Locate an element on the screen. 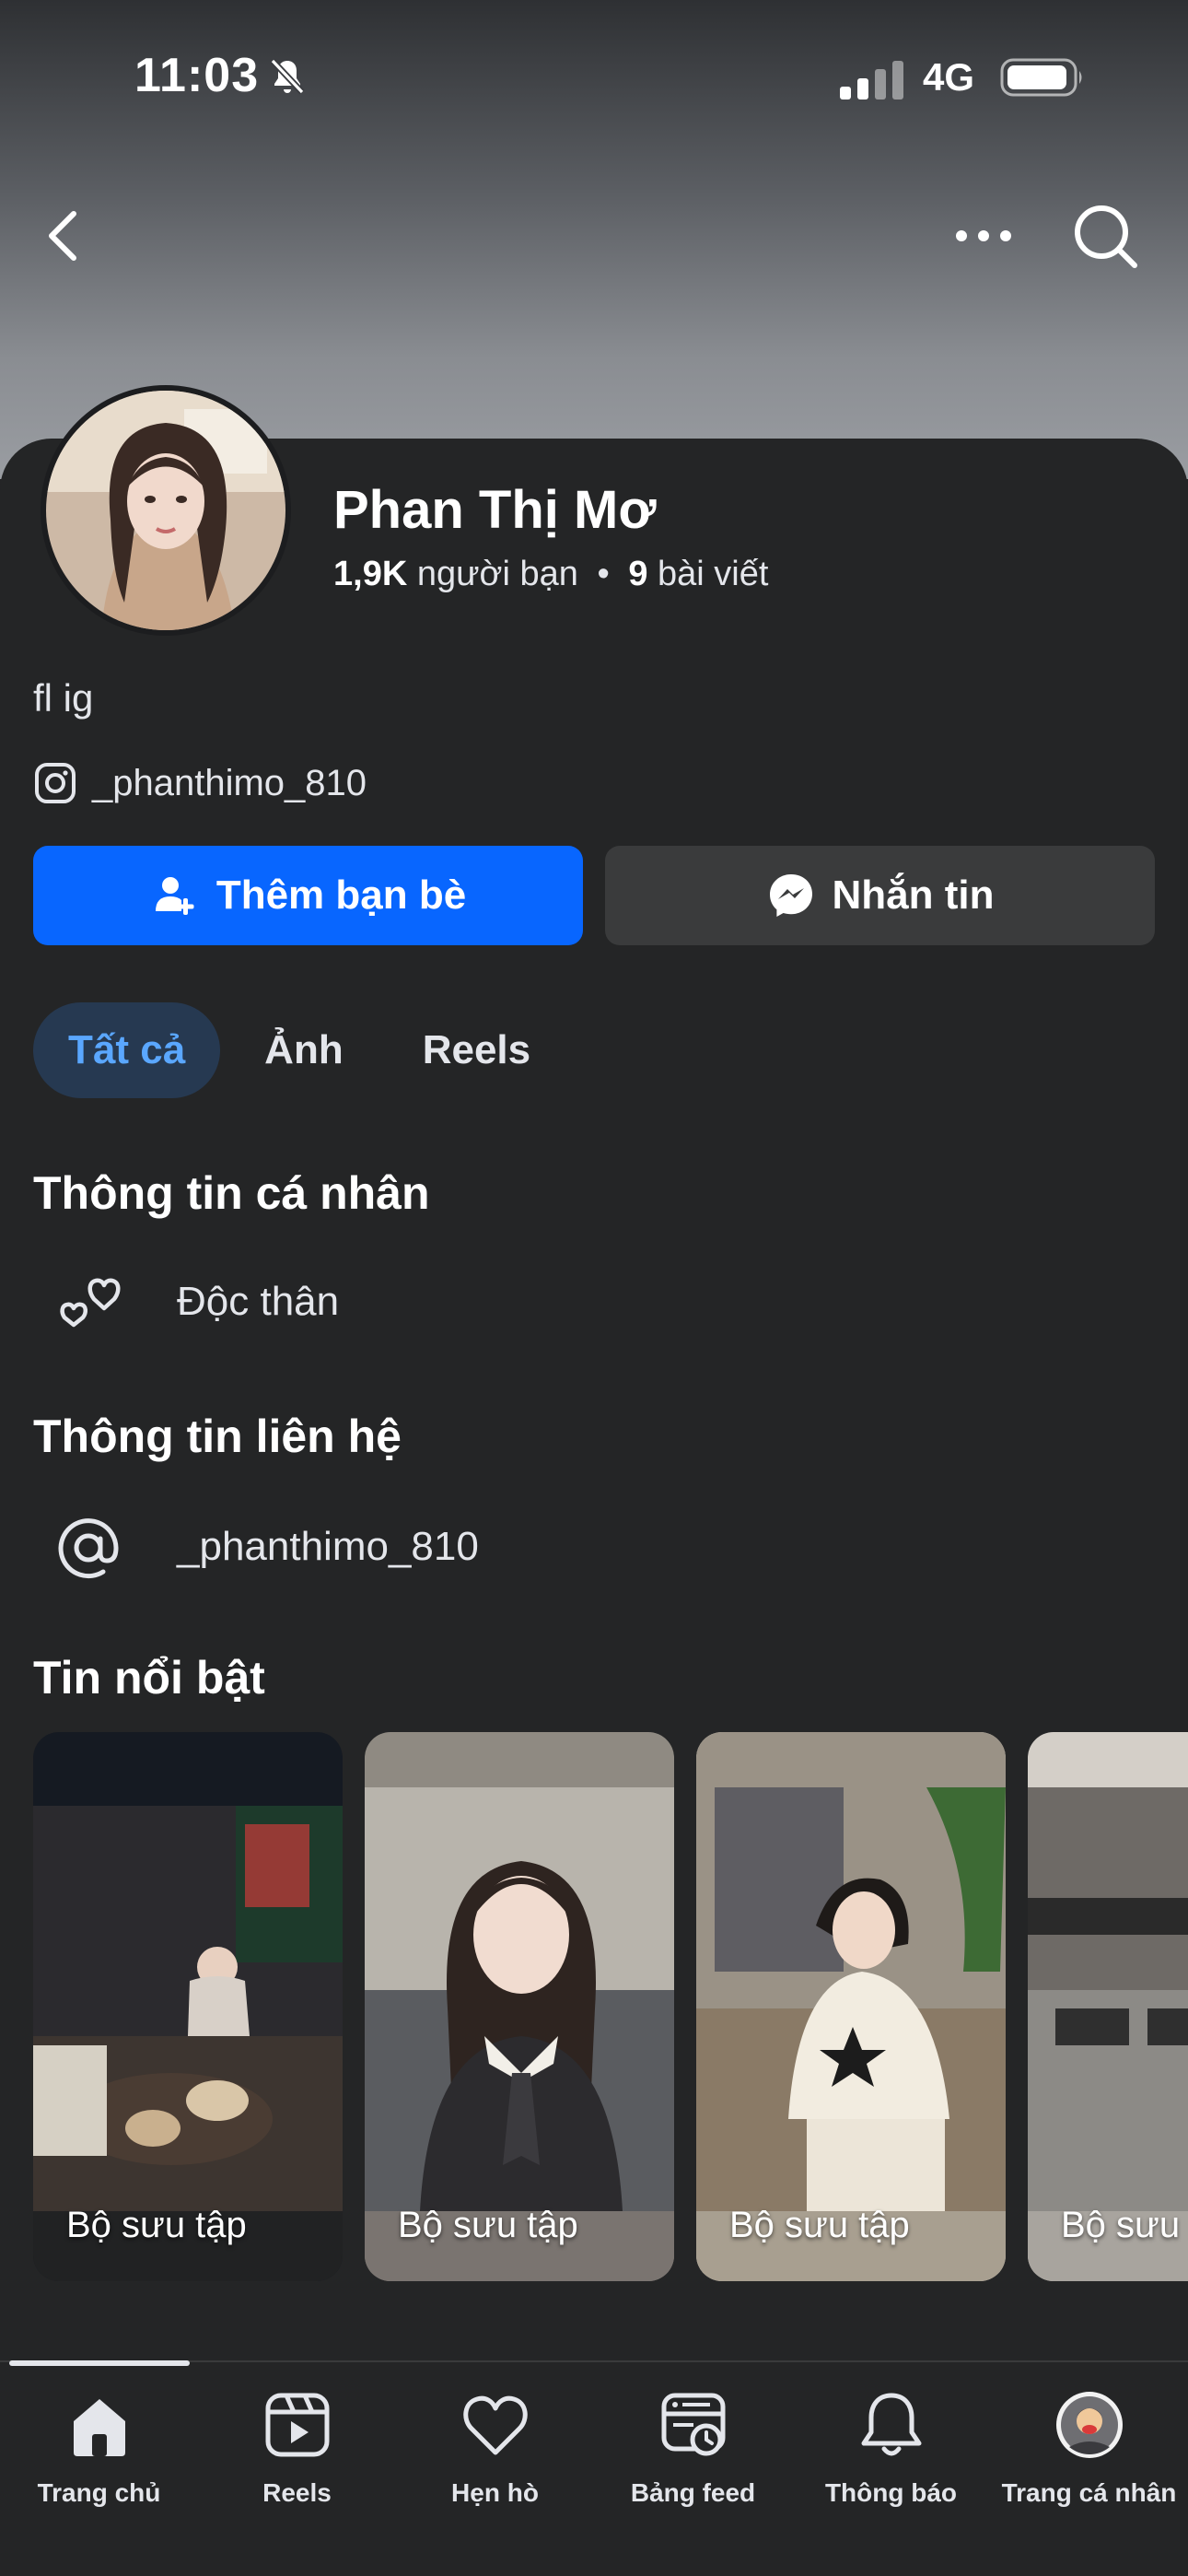 The width and height of the screenshot is (1188, 2576). signal-icon is located at coordinates (871, 80).